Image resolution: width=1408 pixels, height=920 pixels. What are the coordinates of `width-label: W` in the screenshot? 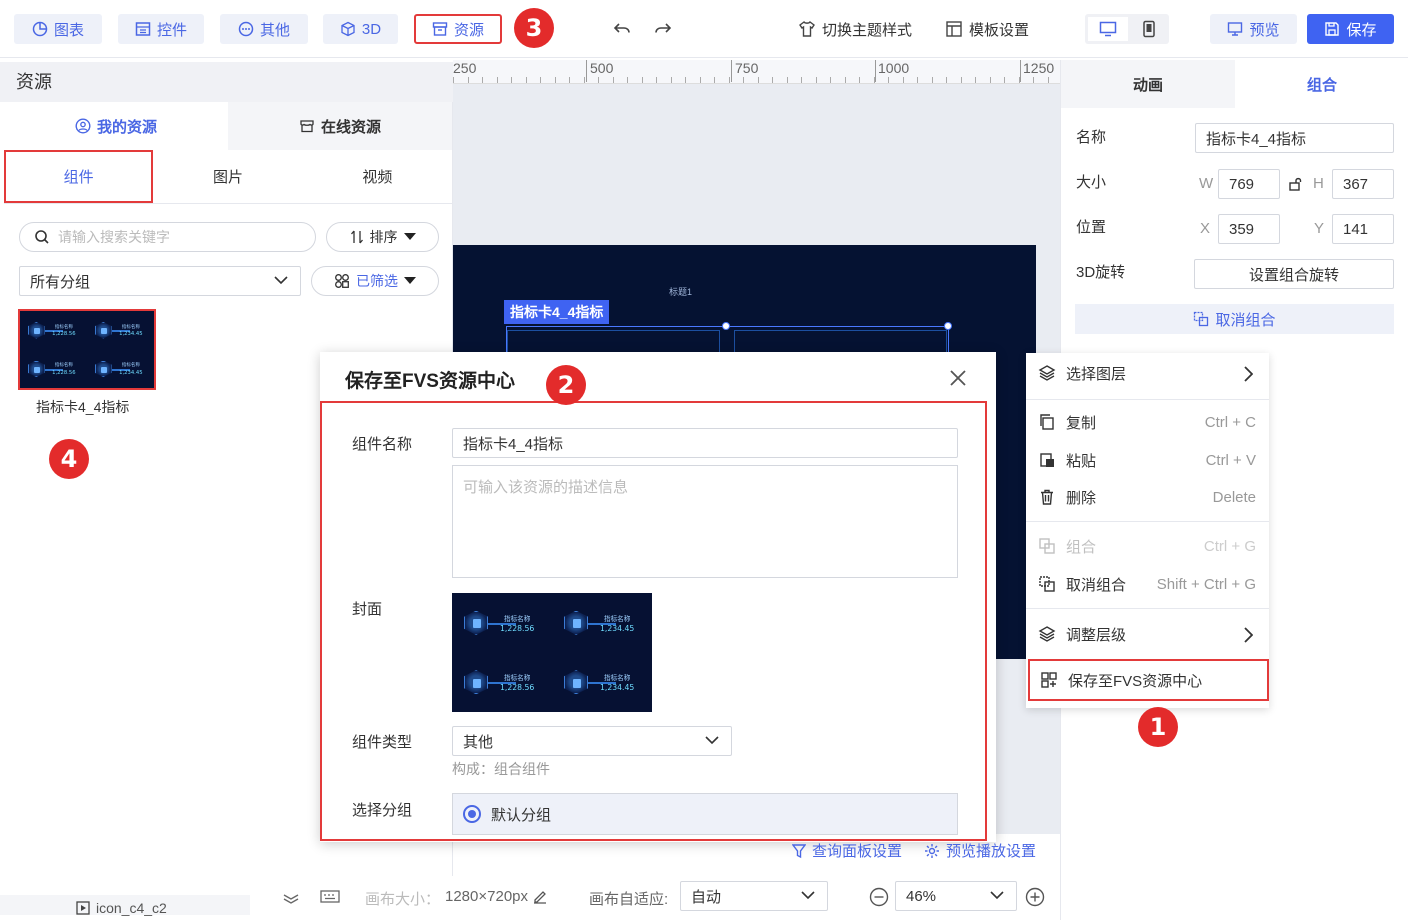 It's located at (1206, 183).